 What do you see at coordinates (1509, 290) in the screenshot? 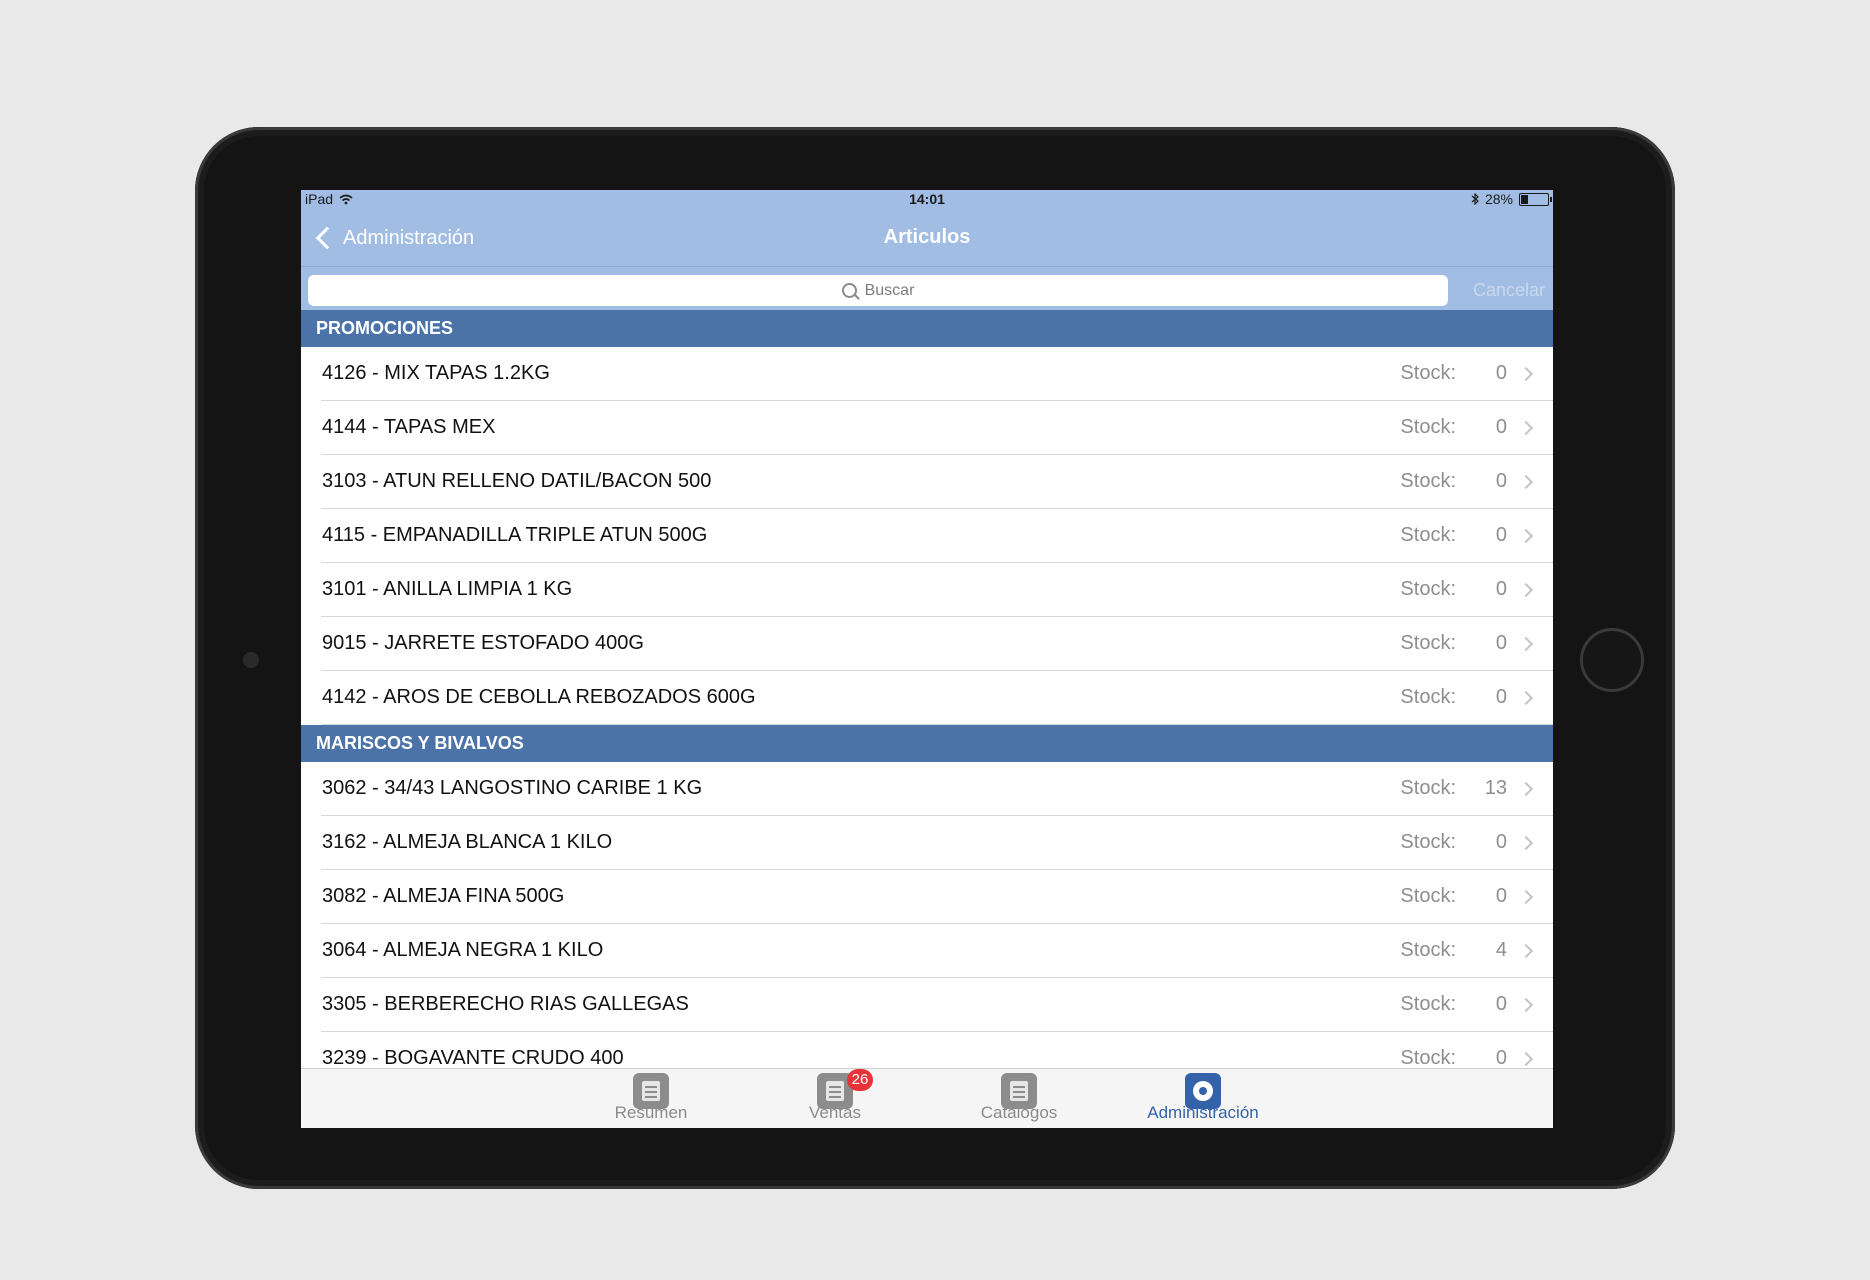
I see `cancel-button: Cancelar` at bounding box center [1509, 290].